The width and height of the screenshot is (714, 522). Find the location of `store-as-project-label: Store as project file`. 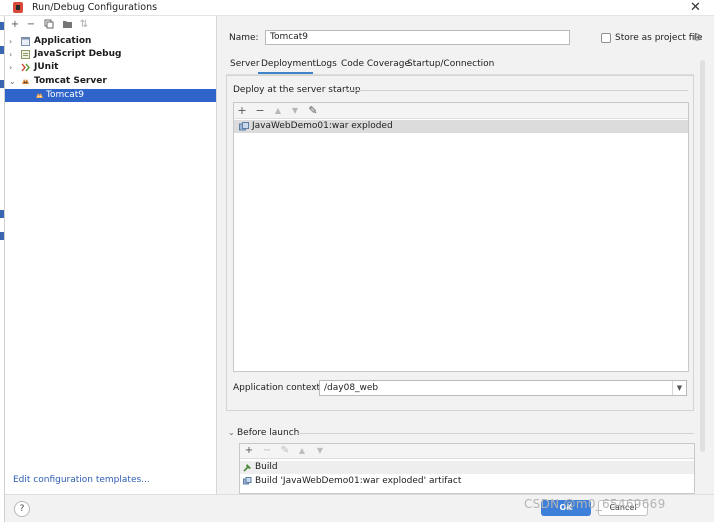

store-as-project-label: Store as project file is located at coordinates (659, 38).